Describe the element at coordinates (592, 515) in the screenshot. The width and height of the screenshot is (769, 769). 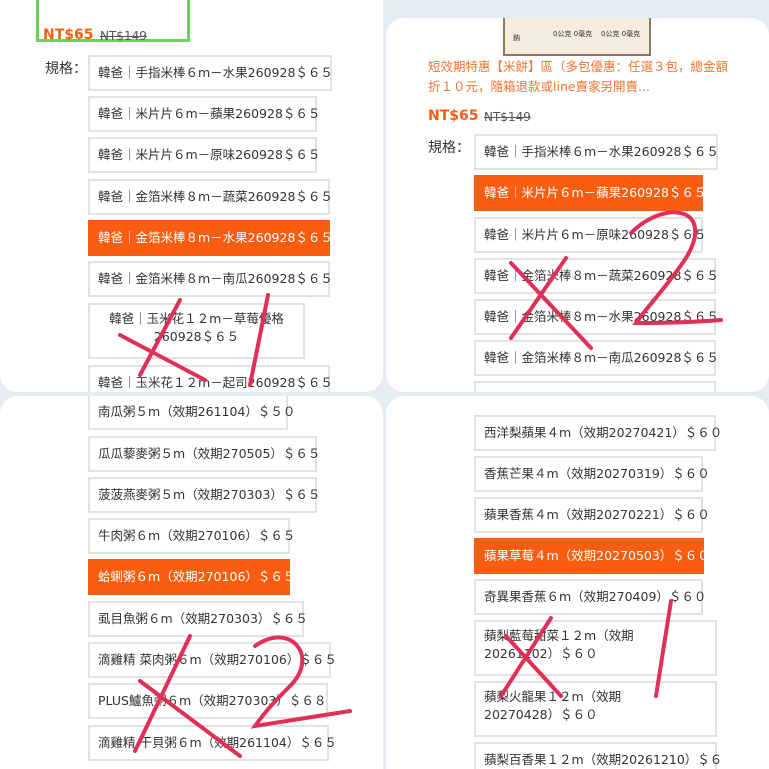
I see `spec-option: 蘋果香蕉４m（效期20270221）＄６０` at that location.